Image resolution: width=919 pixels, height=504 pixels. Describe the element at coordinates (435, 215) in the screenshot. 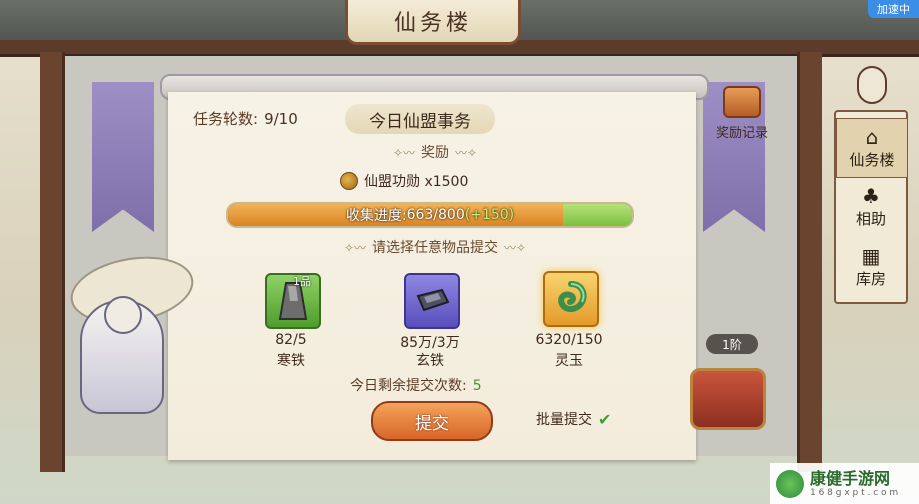

I see `progress-value: 663/800` at that location.